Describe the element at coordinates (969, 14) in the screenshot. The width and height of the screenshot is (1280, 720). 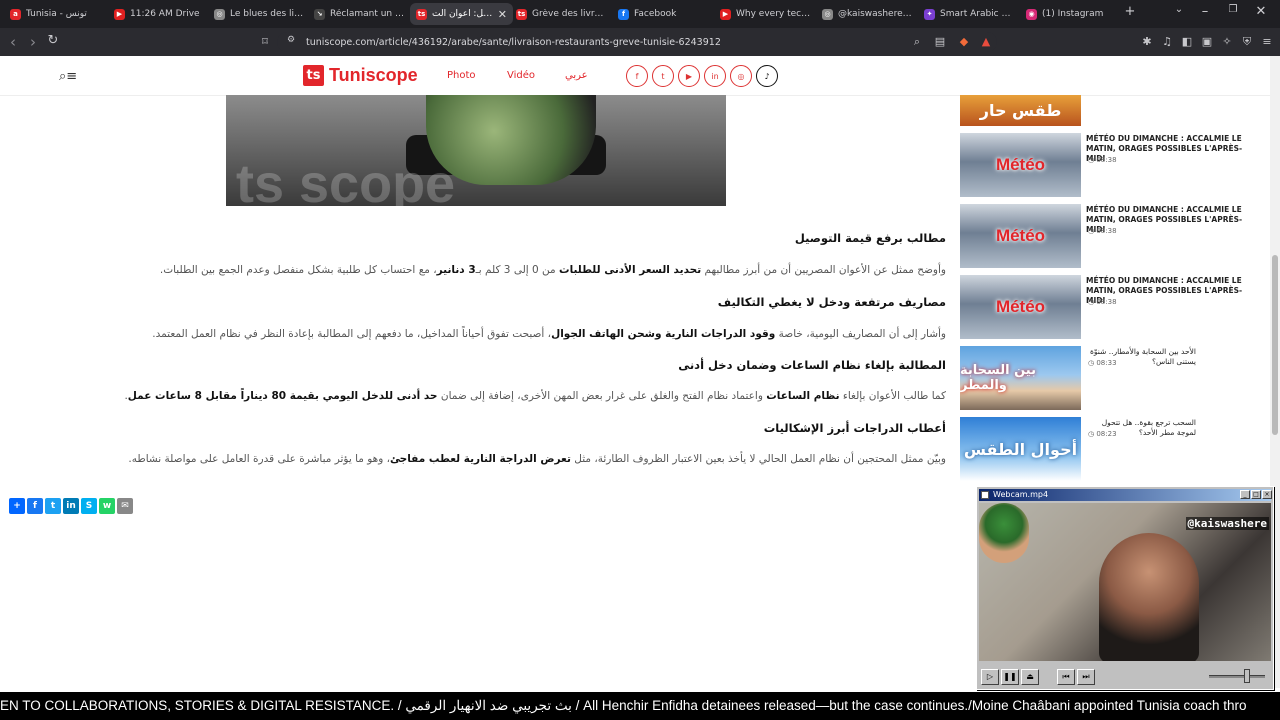
I see `browser-tab: ✦ Smart Arabic Keyb` at that location.